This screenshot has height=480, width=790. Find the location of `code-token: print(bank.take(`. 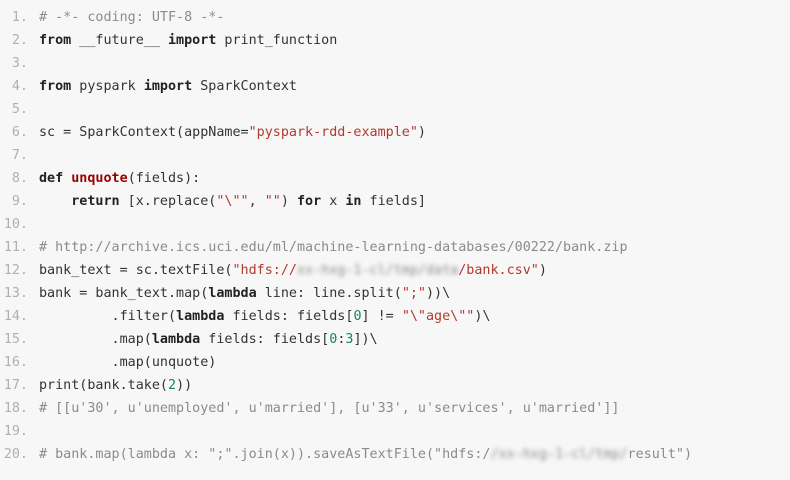

code-token: print(bank.take( is located at coordinates (103, 385).